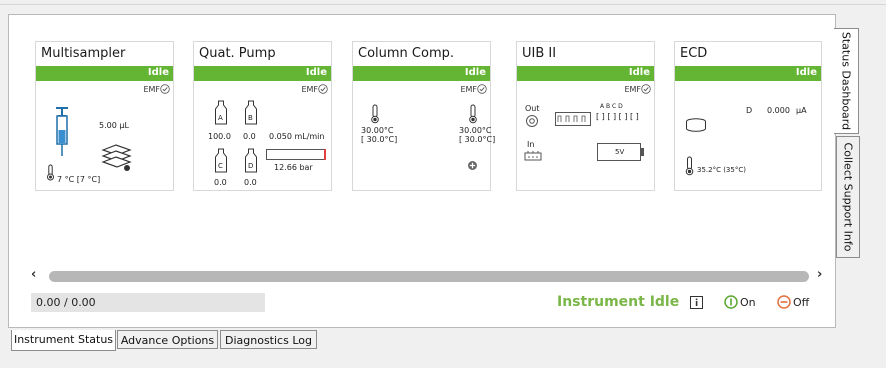 The image size is (886, 368). What do you see at coordinates (429, 276) in the screenshot?
I see `scrollbar-thumb` at bounding box center [429, 276].